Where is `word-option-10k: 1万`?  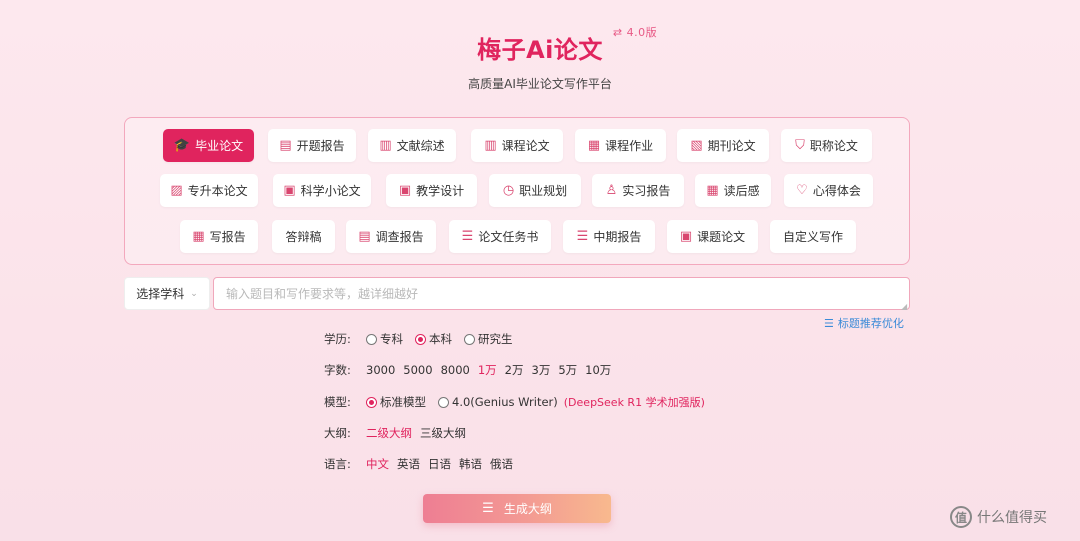 word-option-10k: 1万 is located at coordinates (487, 370).